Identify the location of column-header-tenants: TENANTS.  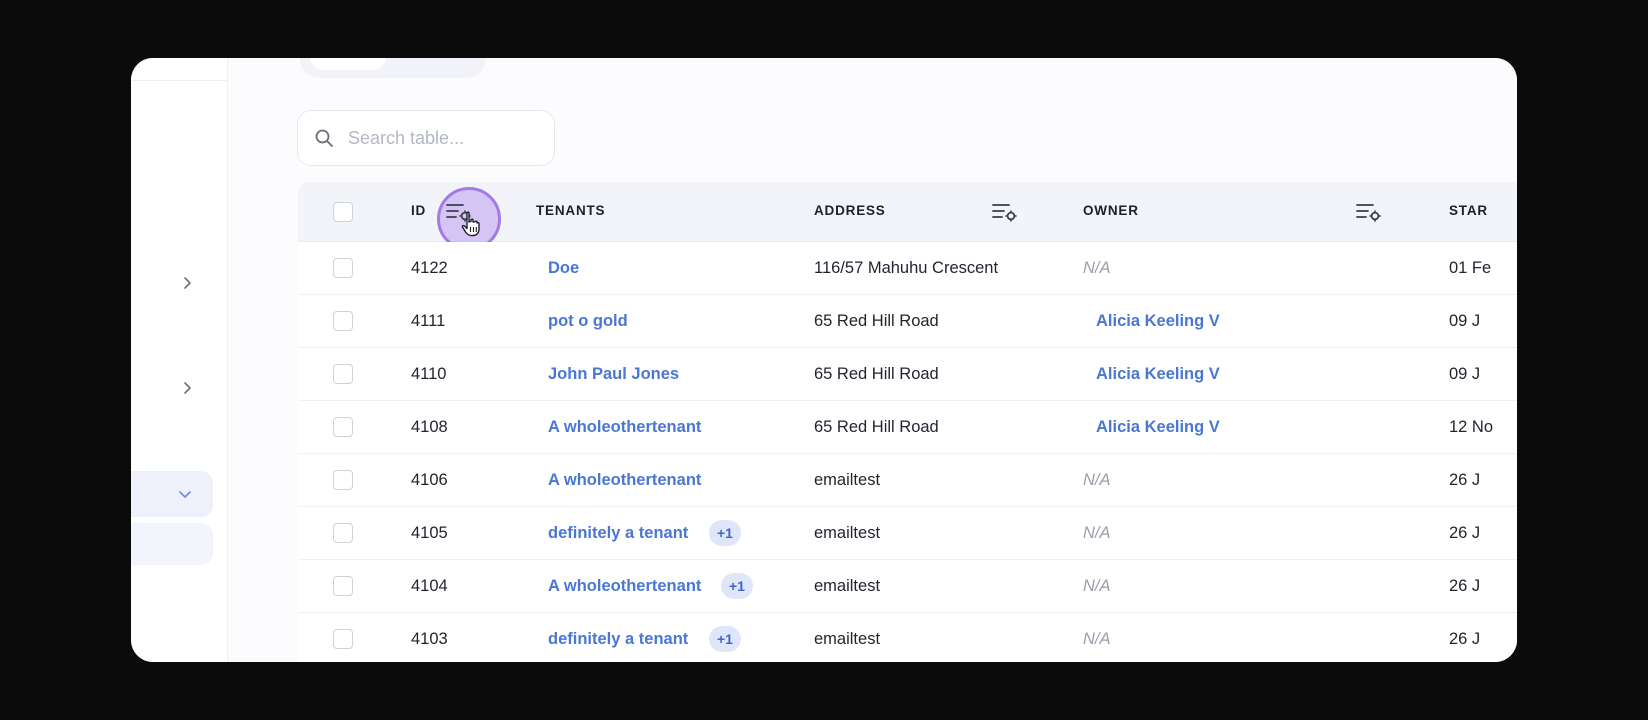
(570, 210).